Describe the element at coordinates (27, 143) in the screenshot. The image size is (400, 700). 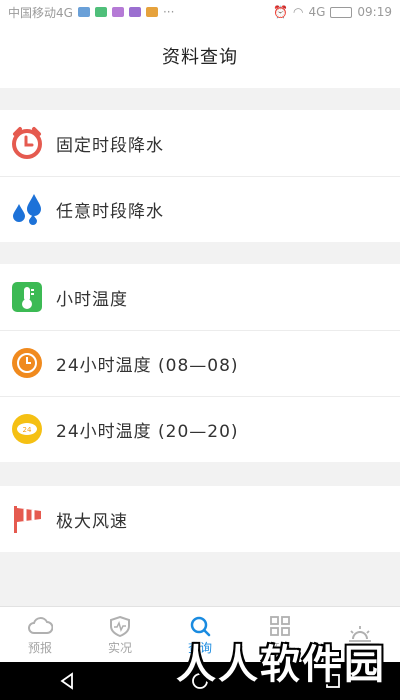
I see `alarm-clock-icon` at that location.